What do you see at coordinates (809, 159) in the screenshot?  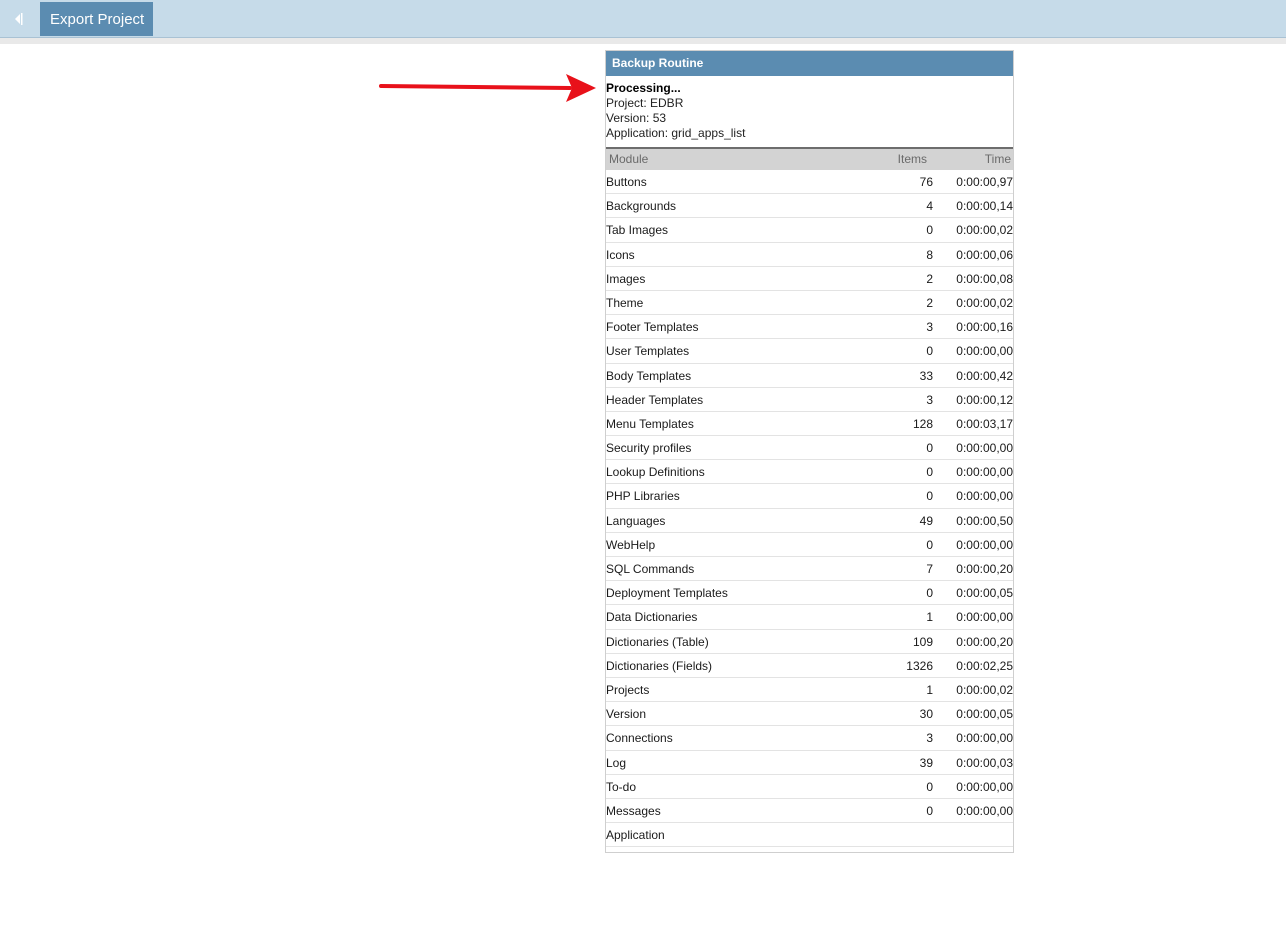 I see `table-header: Module Items Time` at bounding box center [809, 159].